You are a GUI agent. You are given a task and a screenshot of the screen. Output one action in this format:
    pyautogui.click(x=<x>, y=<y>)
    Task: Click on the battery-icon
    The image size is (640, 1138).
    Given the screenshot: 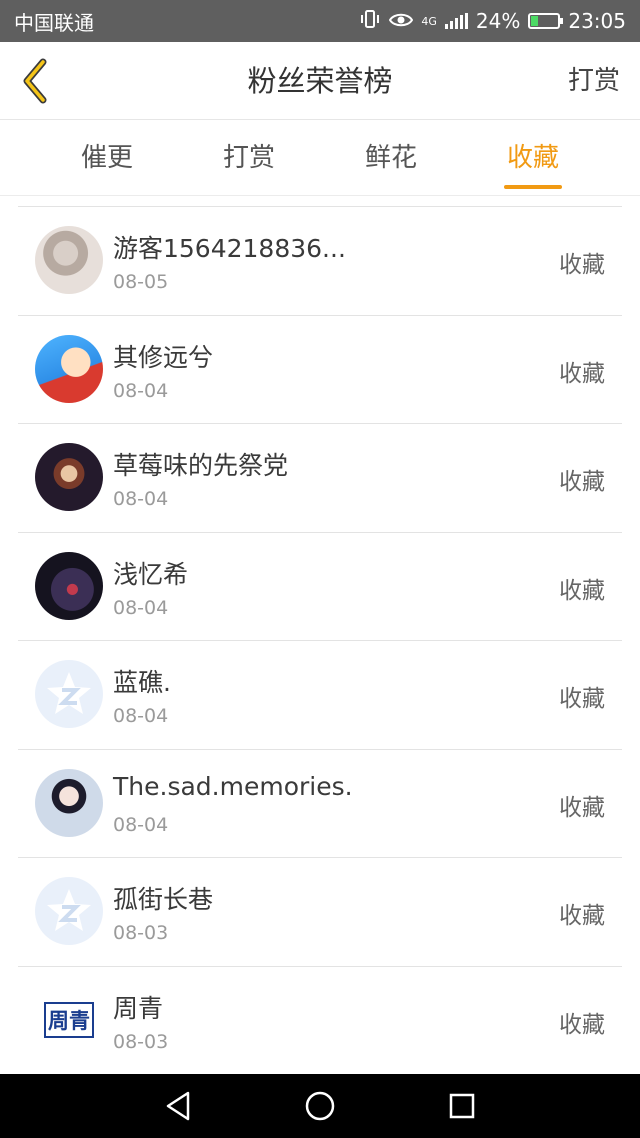 What is the action you would take?
    pyautogui.click(x=546, y=21)
    